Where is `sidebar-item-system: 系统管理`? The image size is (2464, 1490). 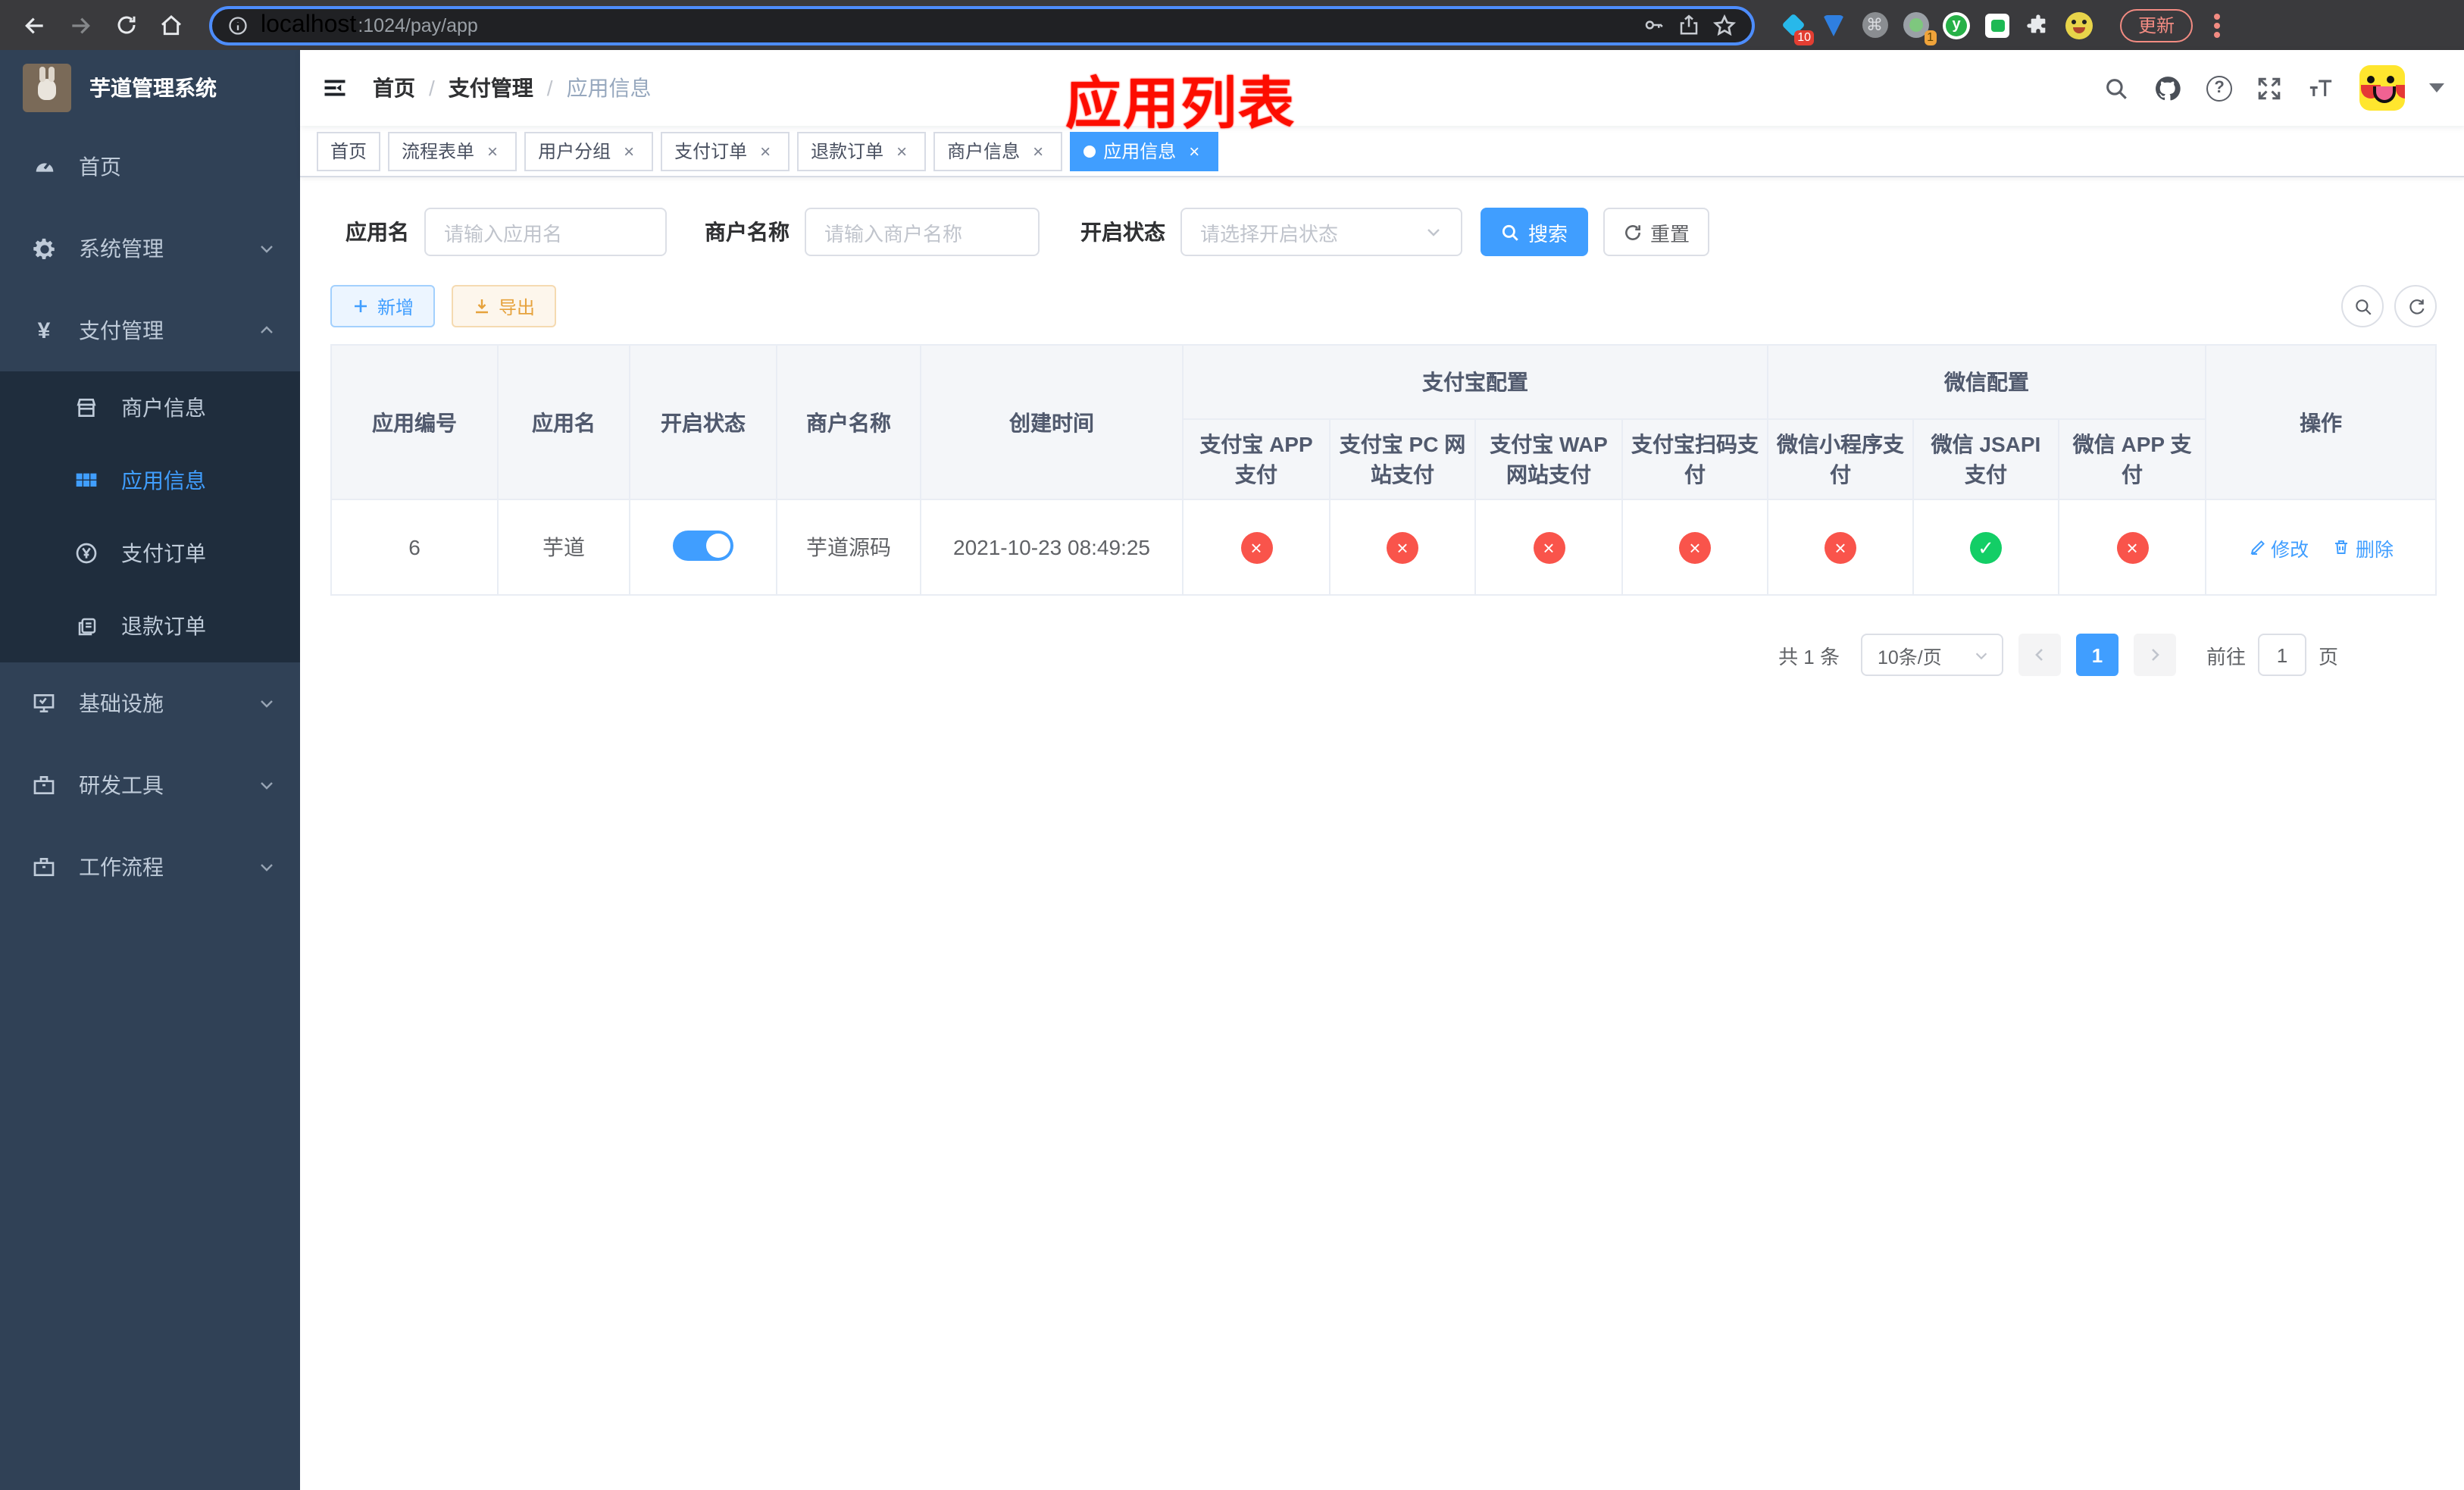 sidebar-item-system: 系统管理 is located at coordinates (150, 249).